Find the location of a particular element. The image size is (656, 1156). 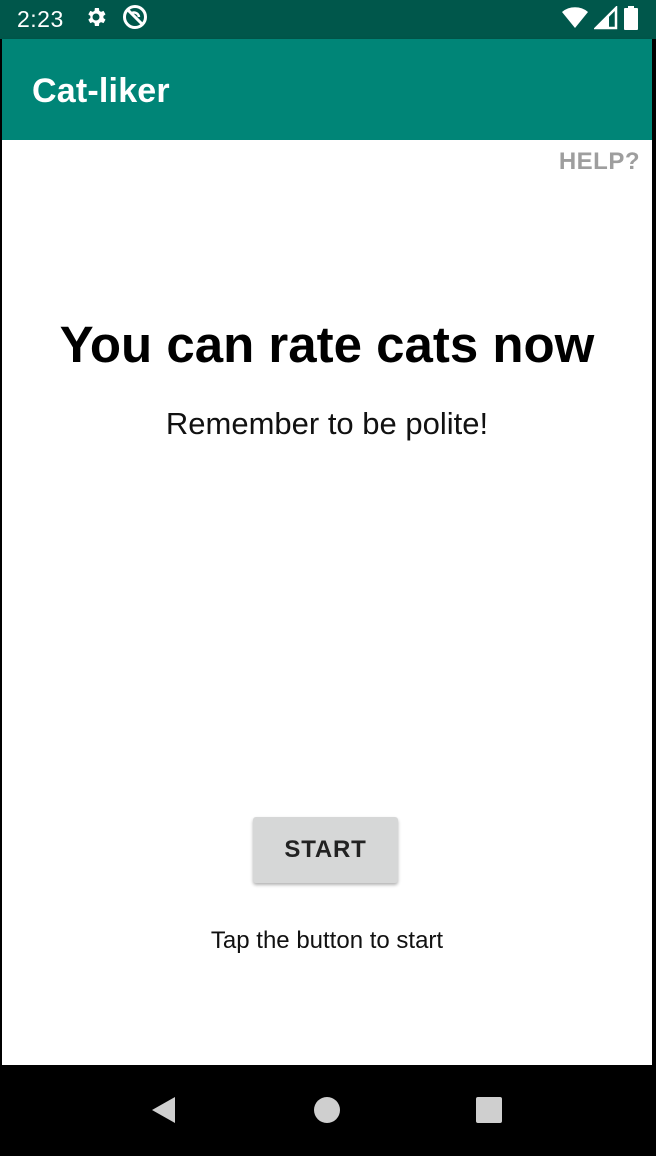

recents-icon is located at coordinates (489, 1110).